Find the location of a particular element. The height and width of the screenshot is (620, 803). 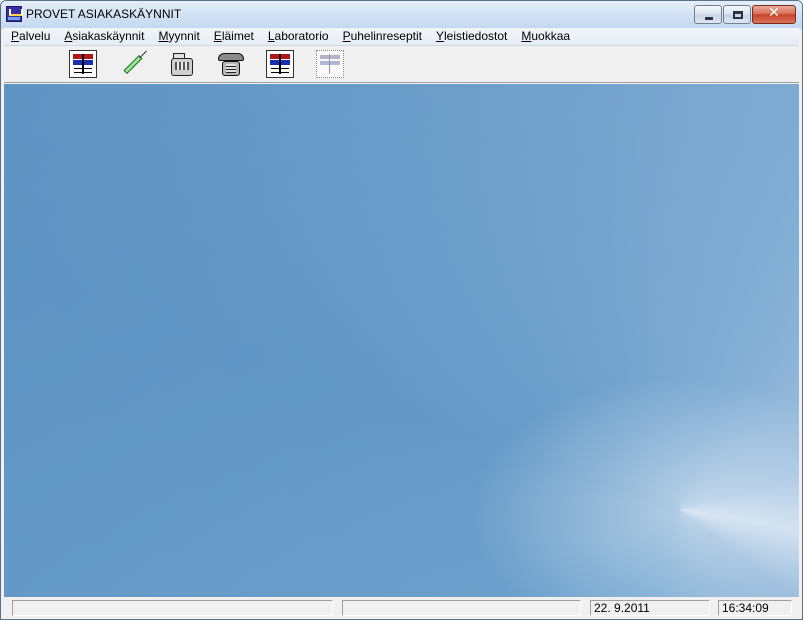

status-date: 22. 9.2011 is located at coordinates (650, 608).